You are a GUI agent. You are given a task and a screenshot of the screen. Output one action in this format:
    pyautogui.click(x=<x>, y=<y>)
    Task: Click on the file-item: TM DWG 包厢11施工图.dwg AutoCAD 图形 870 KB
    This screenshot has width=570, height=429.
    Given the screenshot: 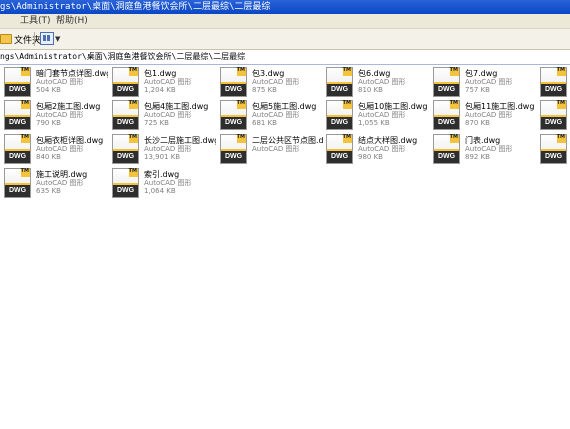 What is the action you would take?
    pyautogui.click(x=485, y=116)
    